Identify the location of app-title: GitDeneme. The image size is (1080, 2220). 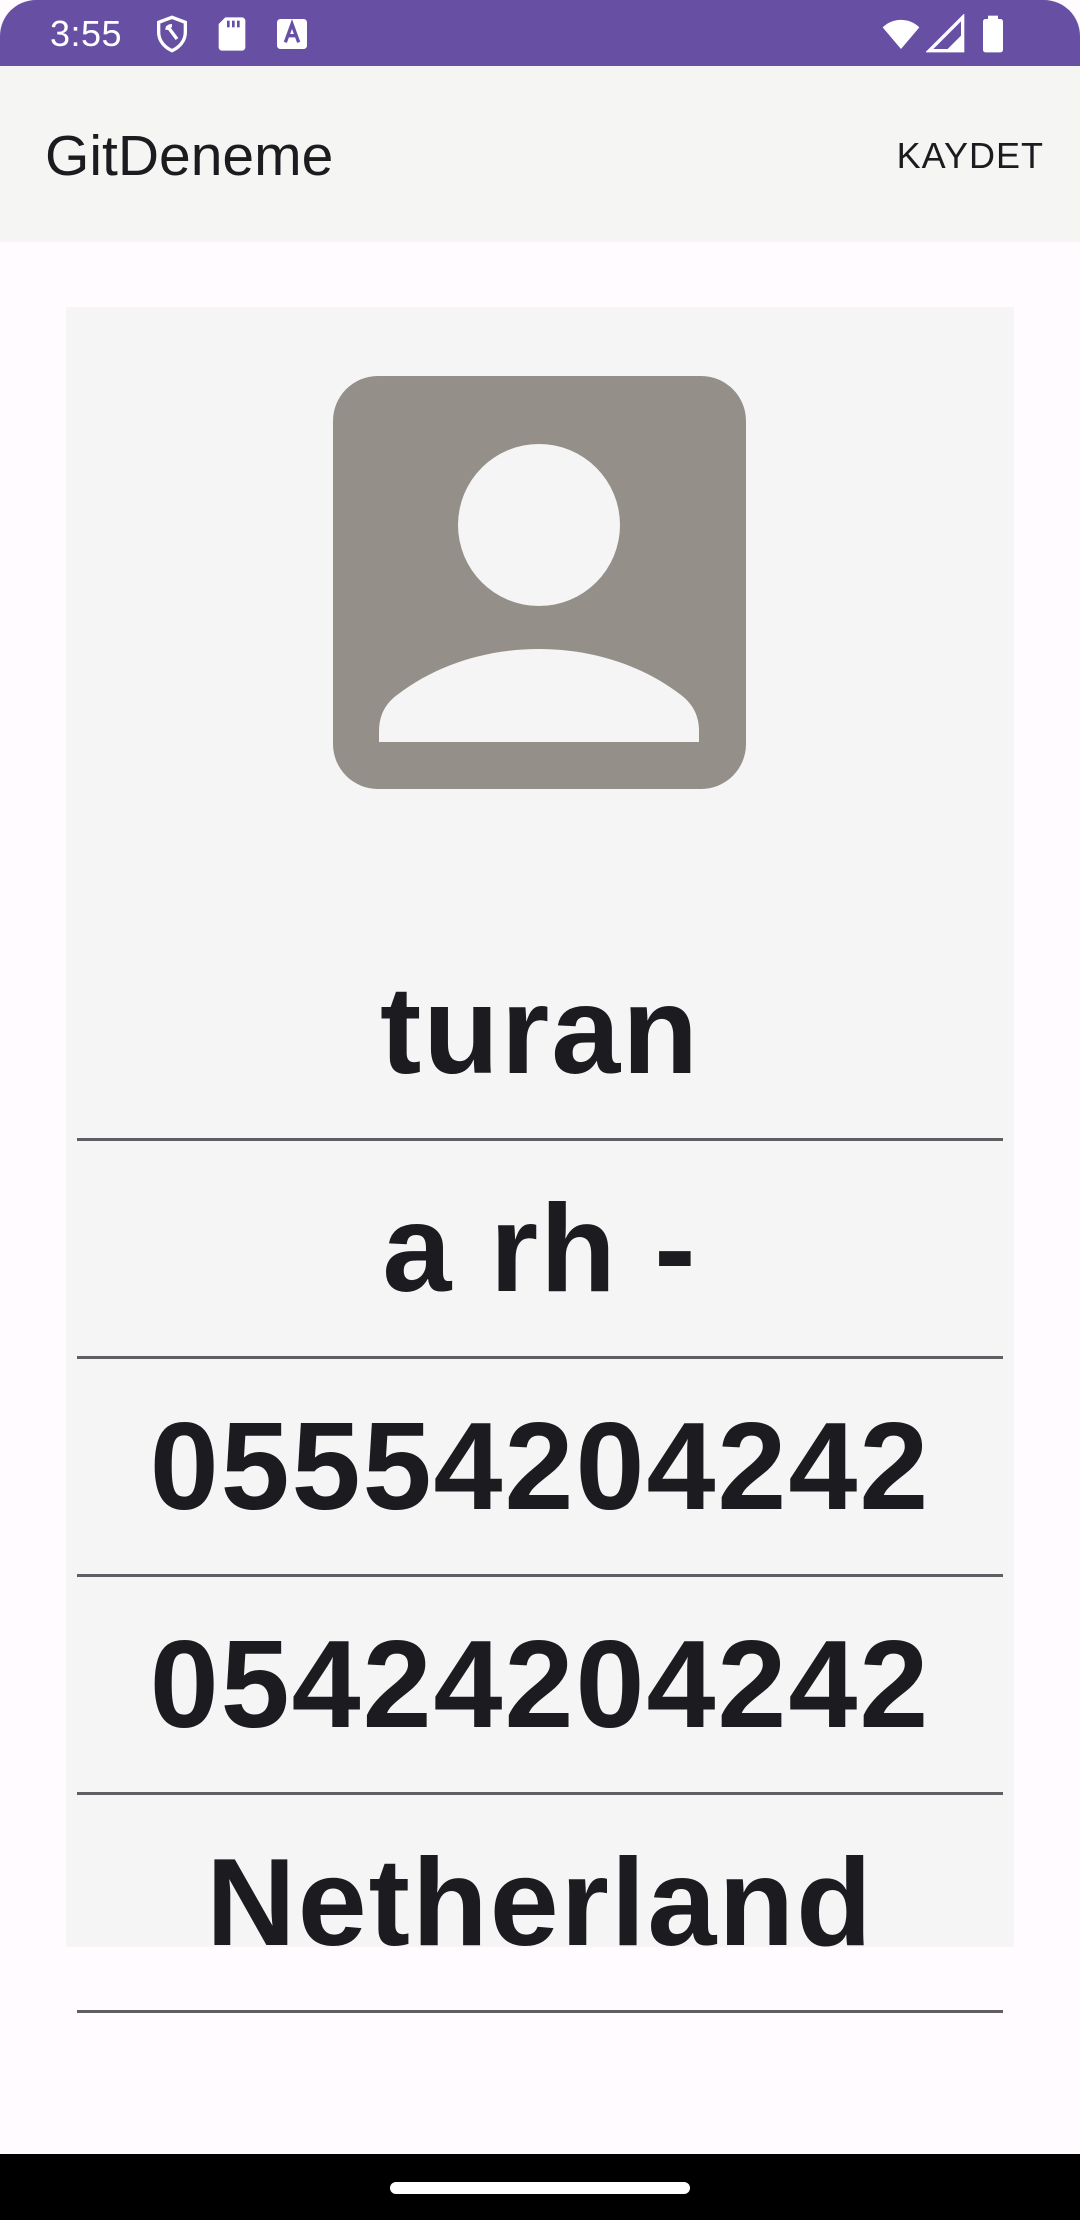
(189, 156).